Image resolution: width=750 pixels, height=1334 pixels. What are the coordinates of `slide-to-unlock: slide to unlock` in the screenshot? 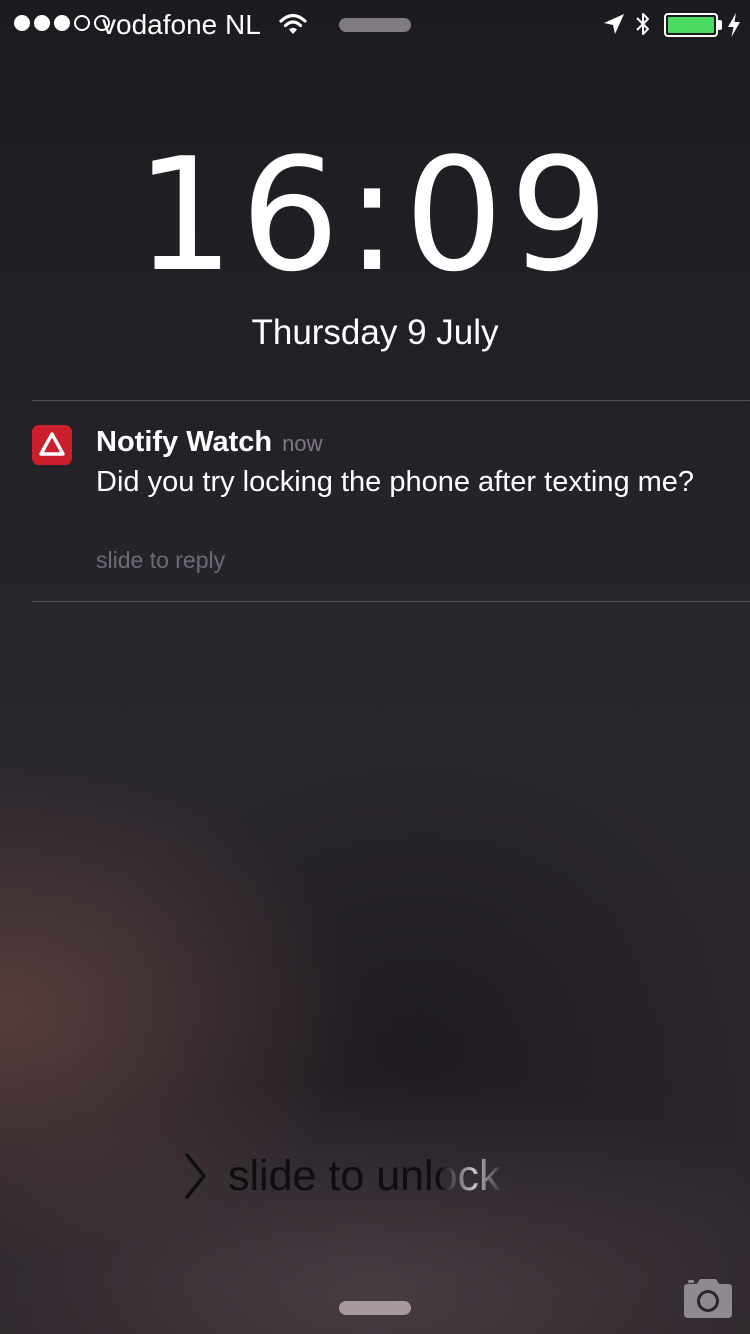 It's located at (341, 1176).